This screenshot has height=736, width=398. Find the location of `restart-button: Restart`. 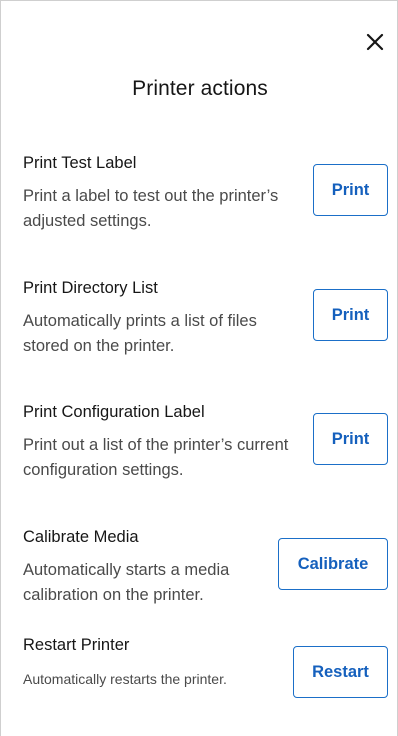

restart-button: Restart is located at coordinates (340, 672).